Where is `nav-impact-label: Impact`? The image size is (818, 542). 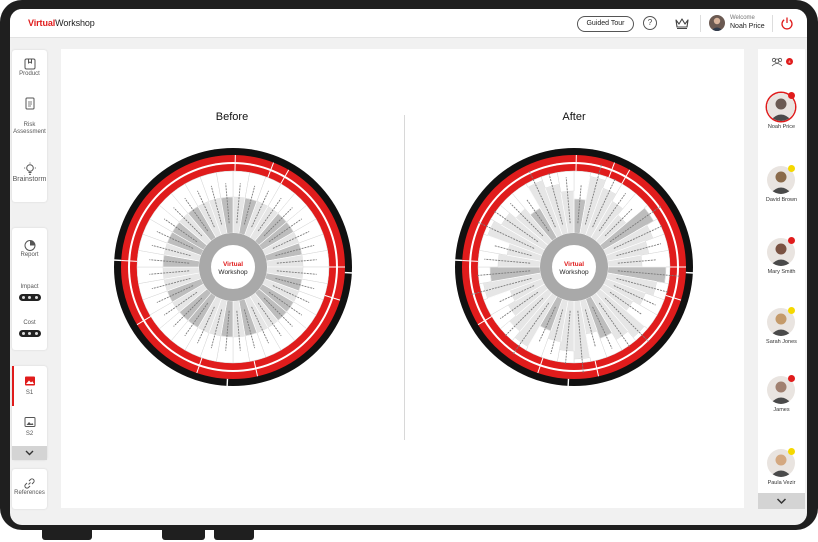
nav-impact-label: Impact is located at coordinates (29, 287).